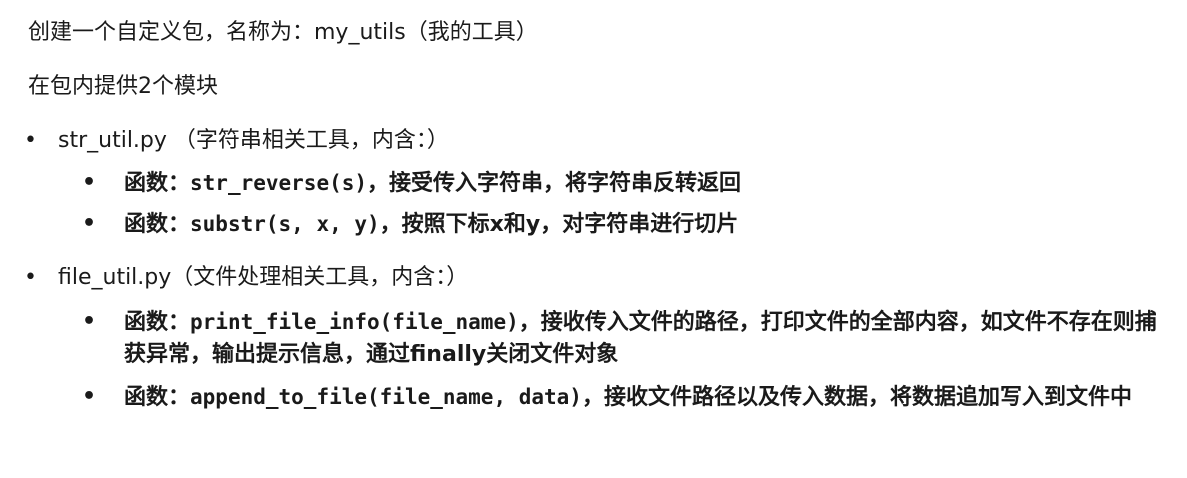 This screenshot has width=1187, height=478. I want to click on module-item-file-util: • file_util.py（文件处理相关工具，内含：）, so click(246, 278).